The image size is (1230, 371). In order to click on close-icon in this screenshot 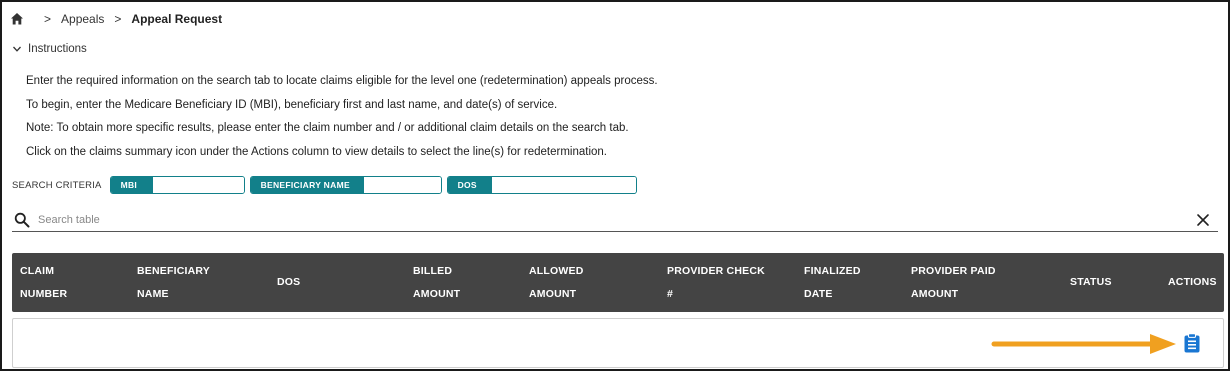, I will do `click(1203, 220)`.